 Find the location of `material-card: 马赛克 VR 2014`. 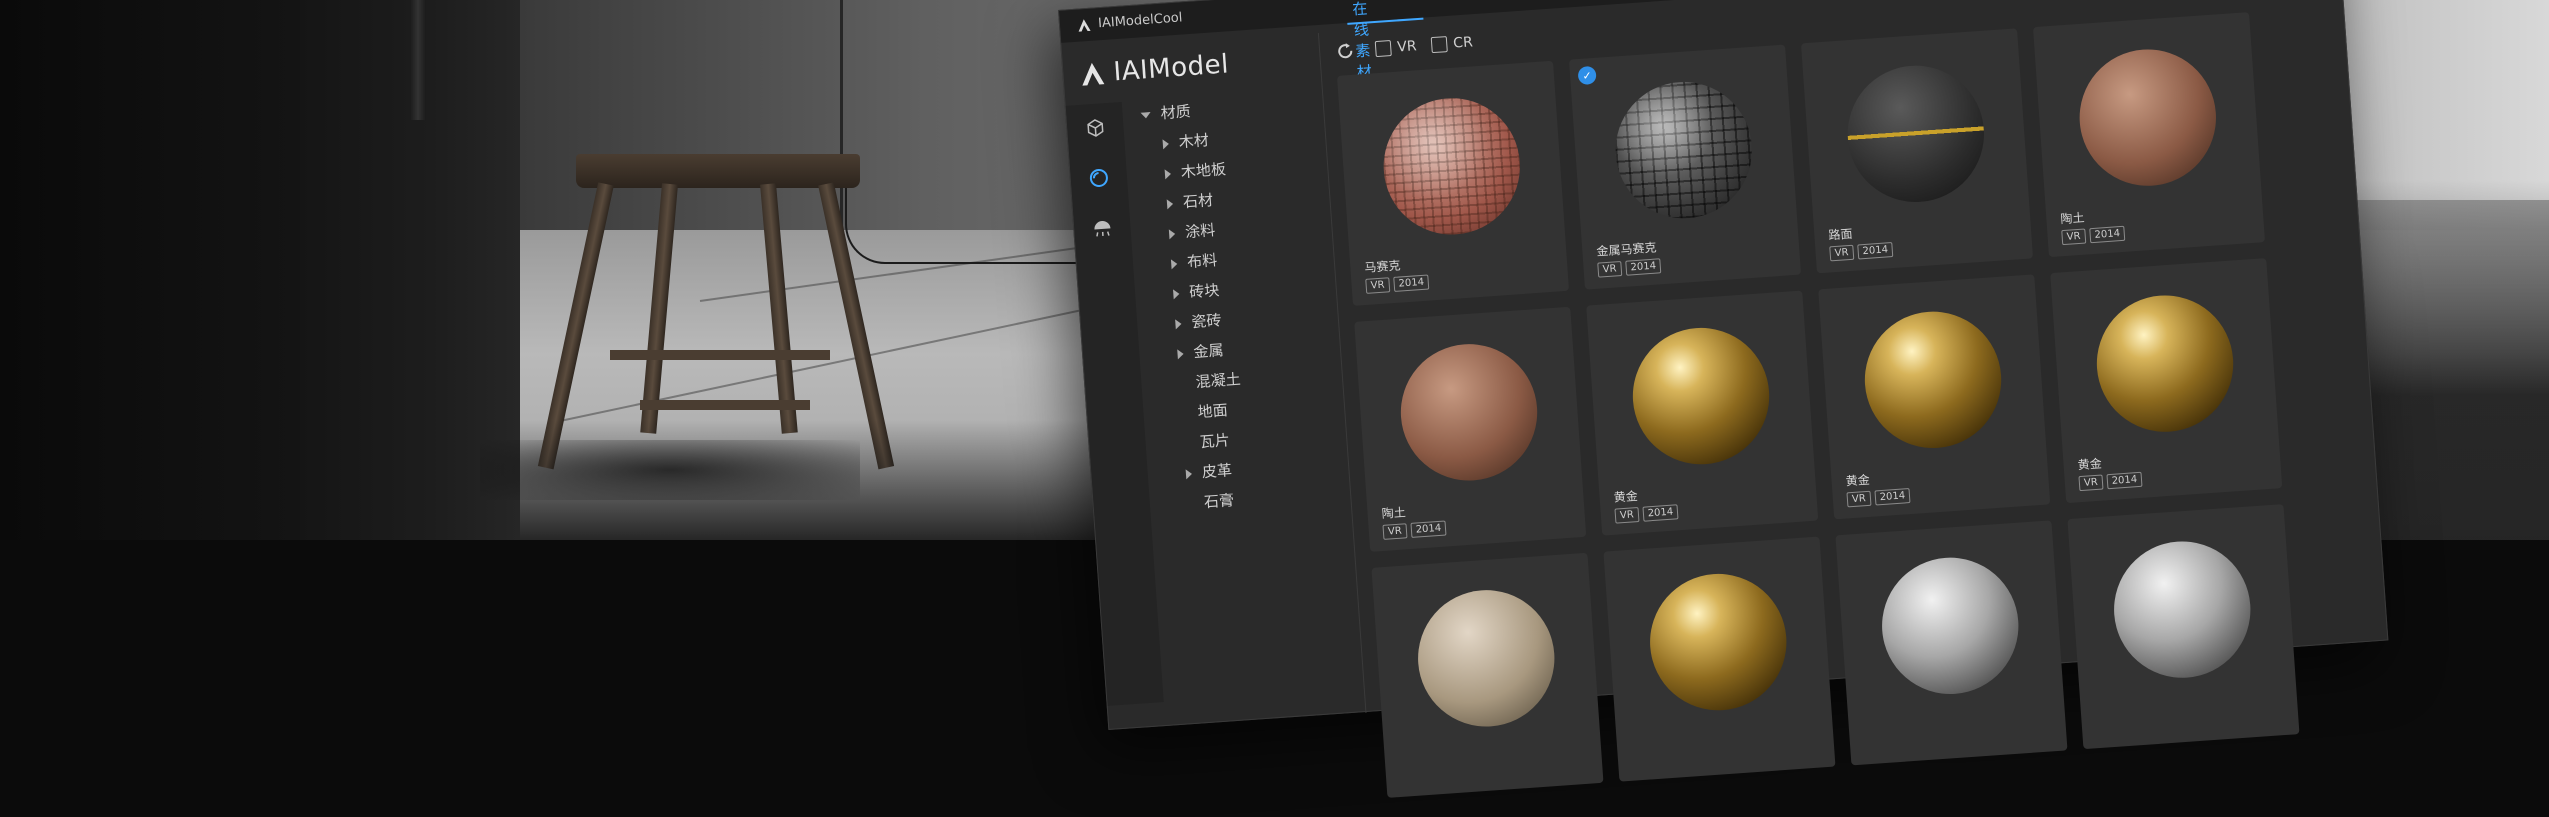

material-card: 马赛克 VR 2014 is located at coordinates (1453, 183).